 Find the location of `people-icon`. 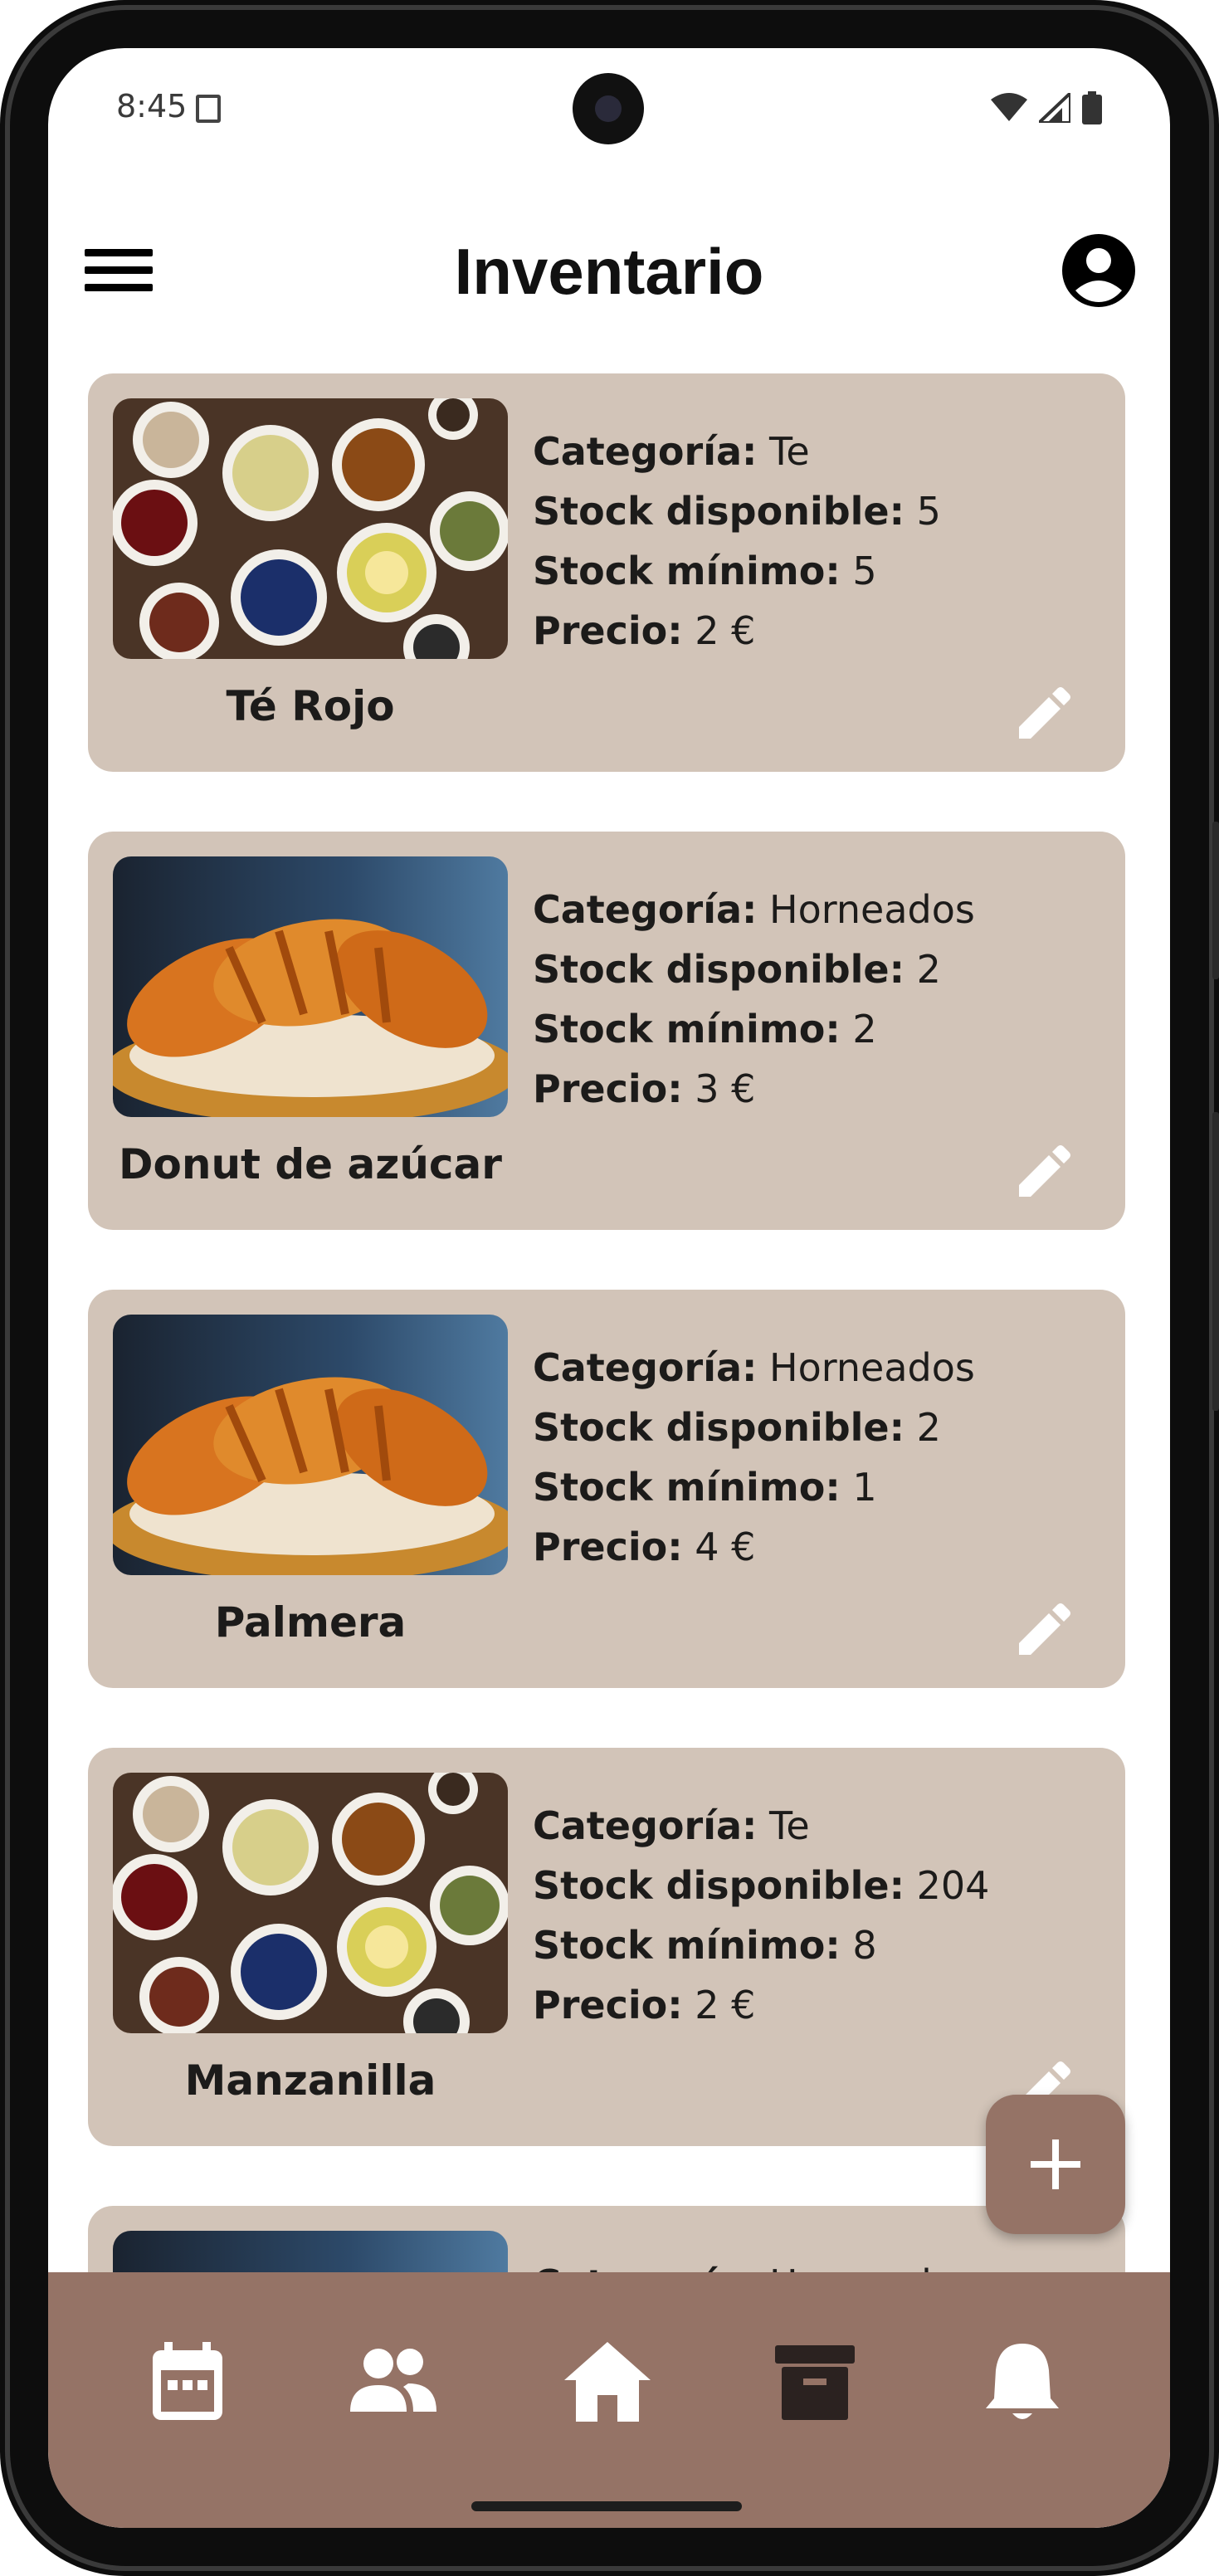

people-icon is located at coordinates (392, 2382).